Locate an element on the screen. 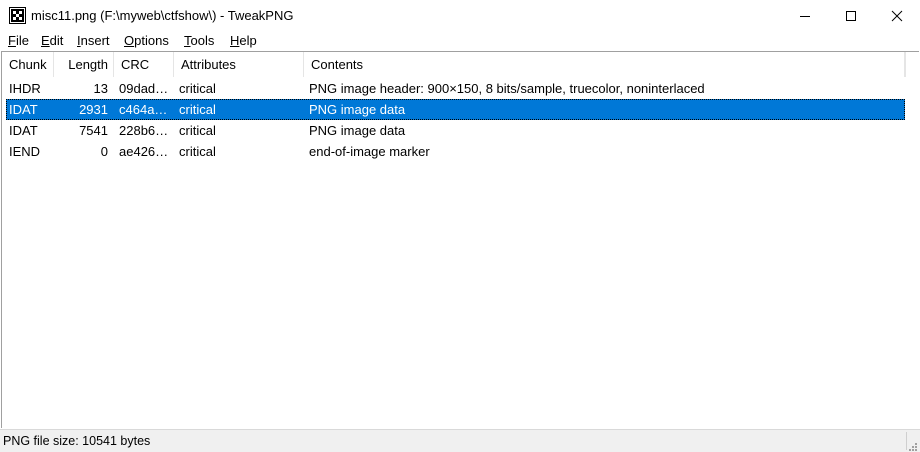  close-icon is located at coordinates (897, 16).